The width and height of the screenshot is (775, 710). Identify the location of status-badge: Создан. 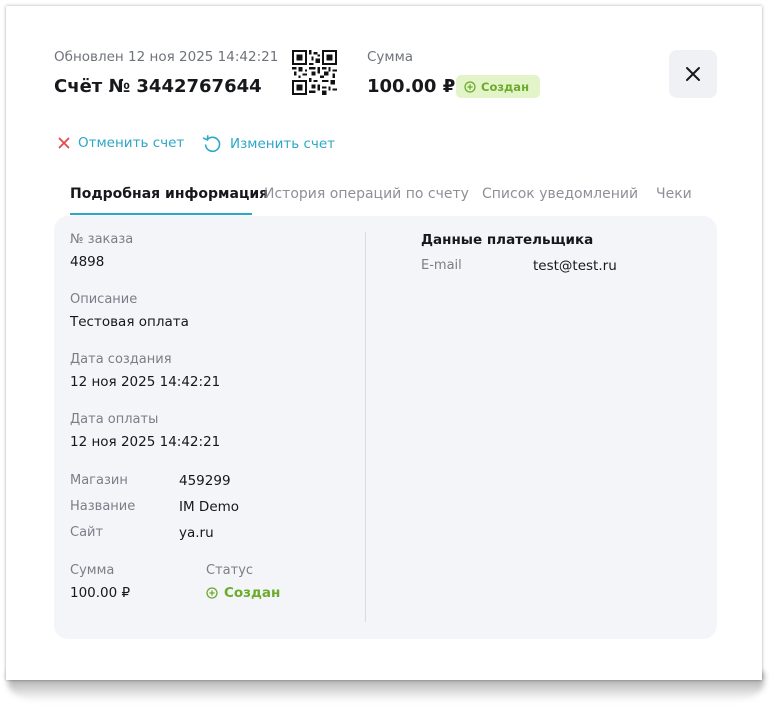
(498, 86).